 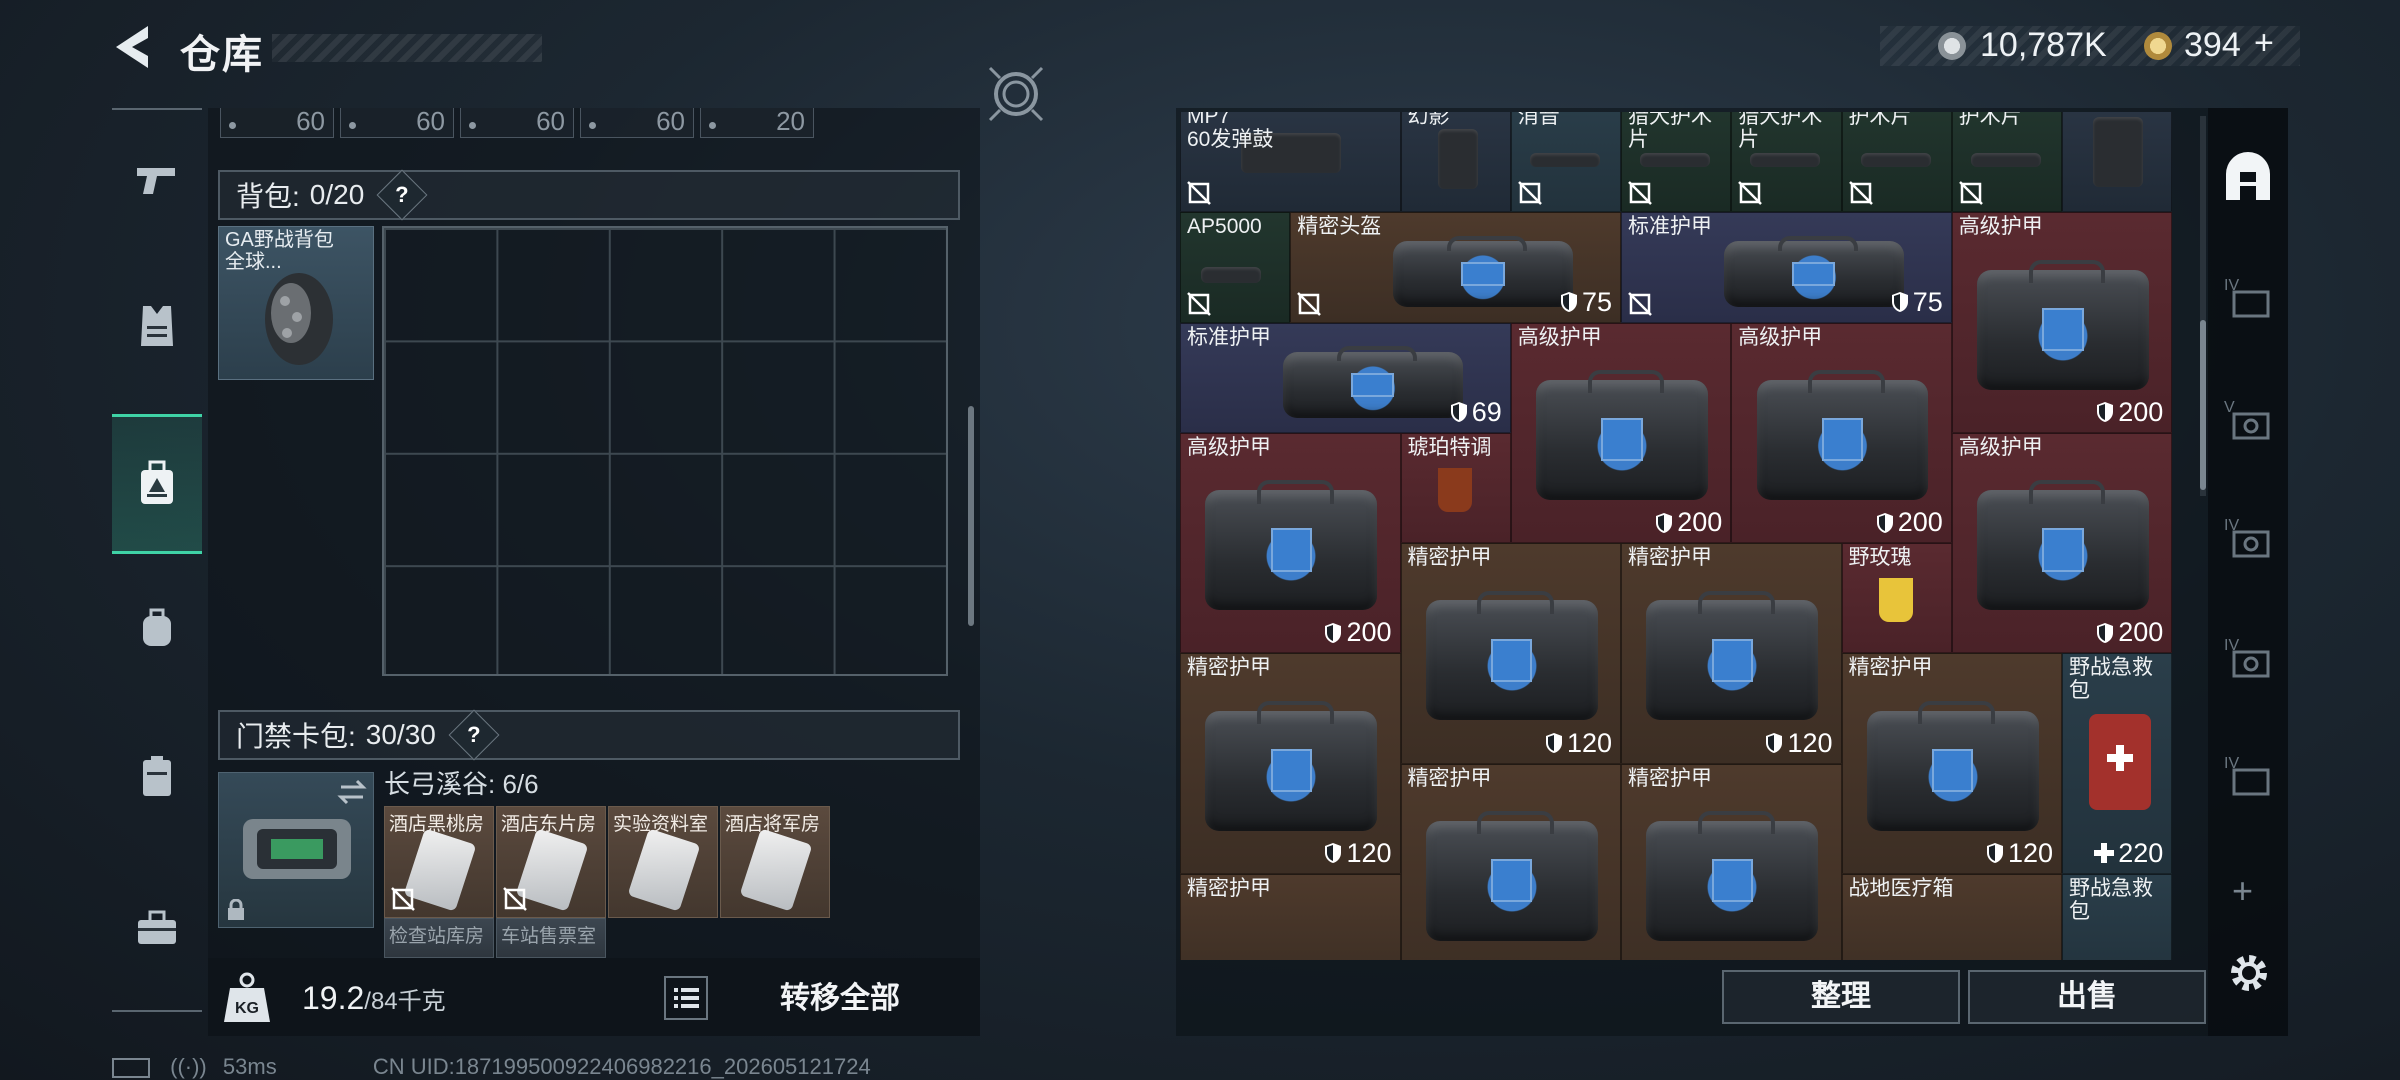 I want to click on add-storage-button: +, so click(x=2242, y=891).